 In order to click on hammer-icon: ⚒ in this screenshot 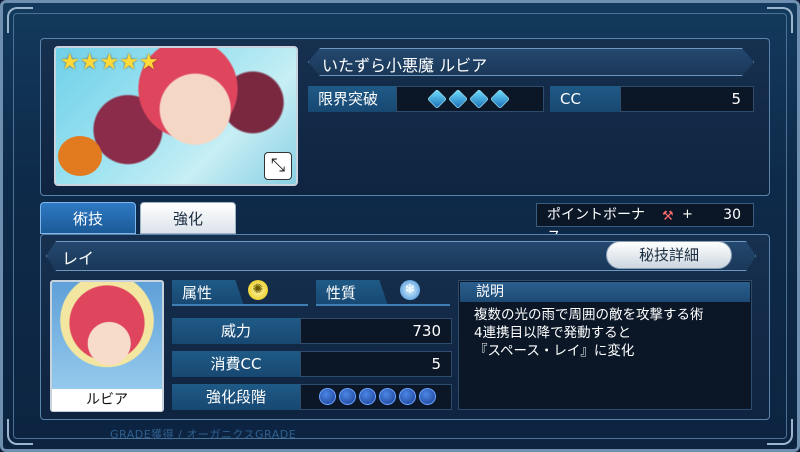, I will do `click(668, 216)`.